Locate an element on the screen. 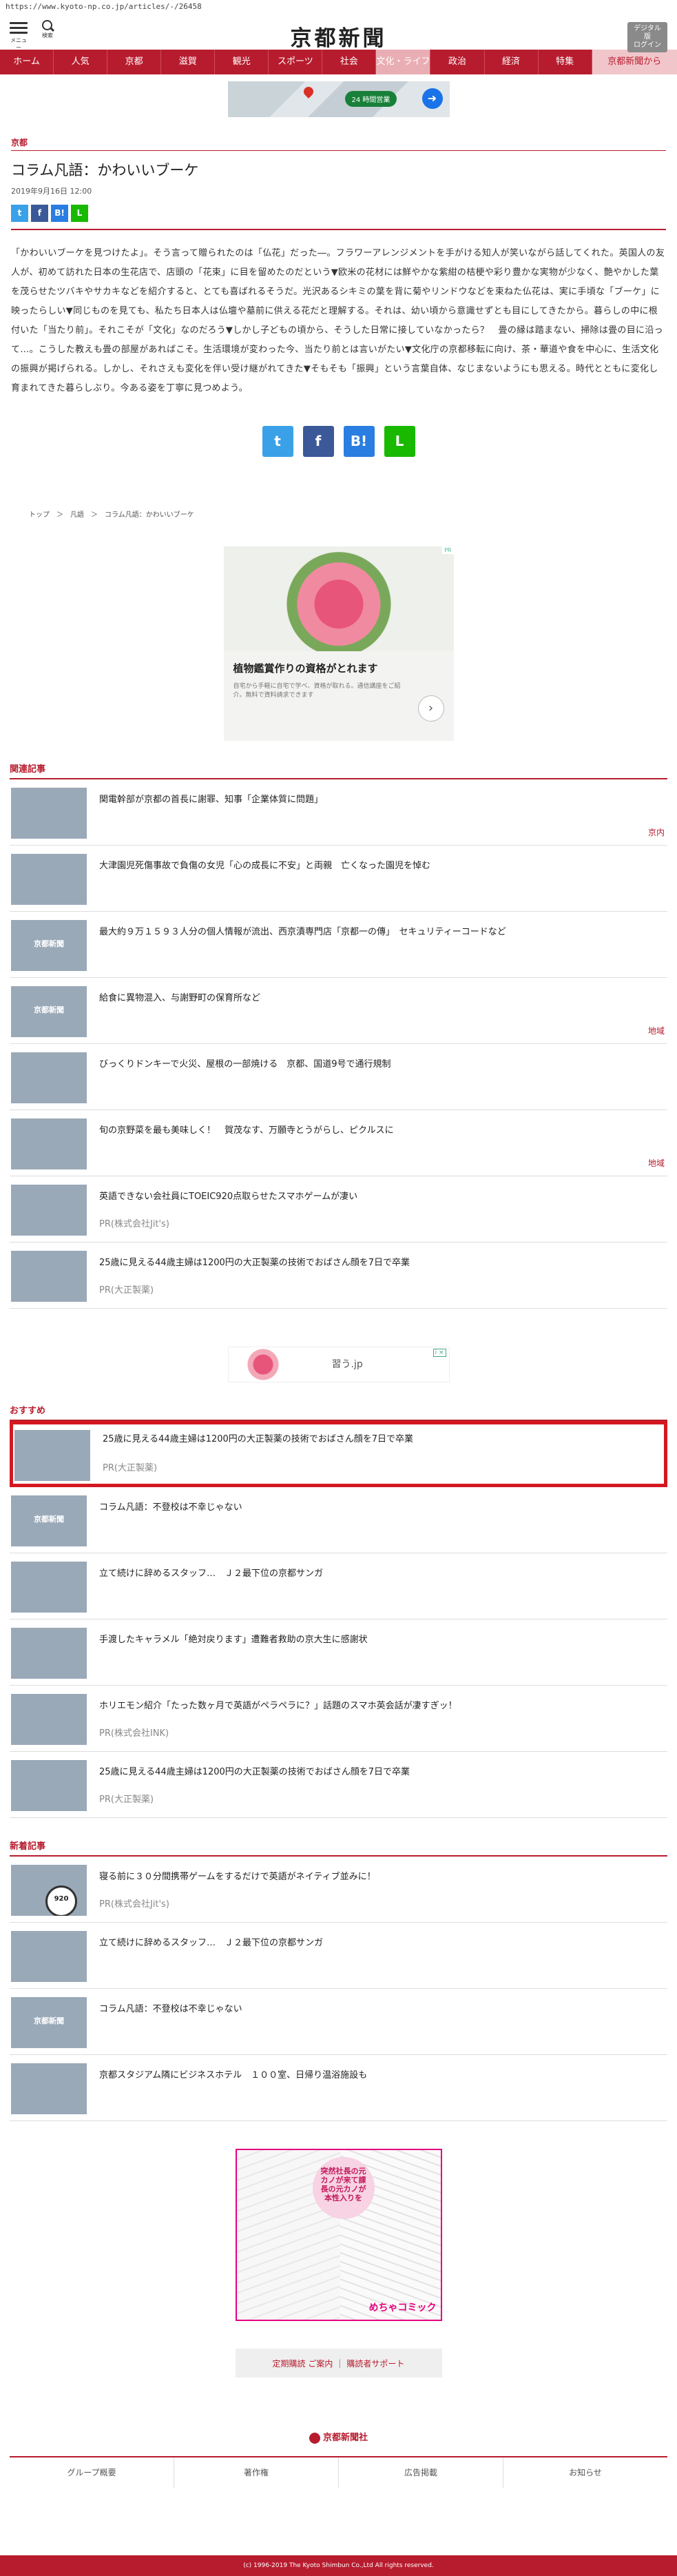 The width and height of the screenshot is (677, 2576). manga-brand: めちゃコミック is located at coordinates (402, 2307).